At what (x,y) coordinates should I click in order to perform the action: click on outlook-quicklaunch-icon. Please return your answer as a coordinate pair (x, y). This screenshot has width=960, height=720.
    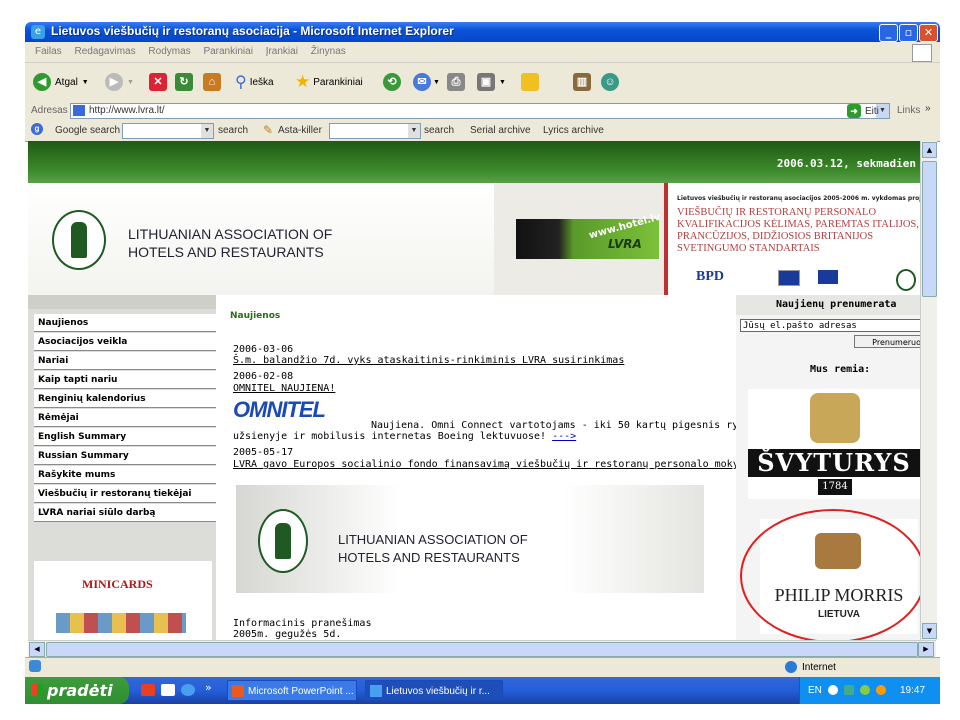
    Looking at the image, I should click on (148, 690).